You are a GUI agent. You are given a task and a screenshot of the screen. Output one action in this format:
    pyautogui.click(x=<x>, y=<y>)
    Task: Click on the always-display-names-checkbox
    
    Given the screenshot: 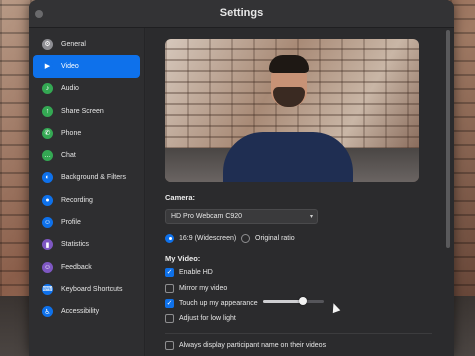 What is the action you would take?
    pyautogui.click(x=169, y=345)
    